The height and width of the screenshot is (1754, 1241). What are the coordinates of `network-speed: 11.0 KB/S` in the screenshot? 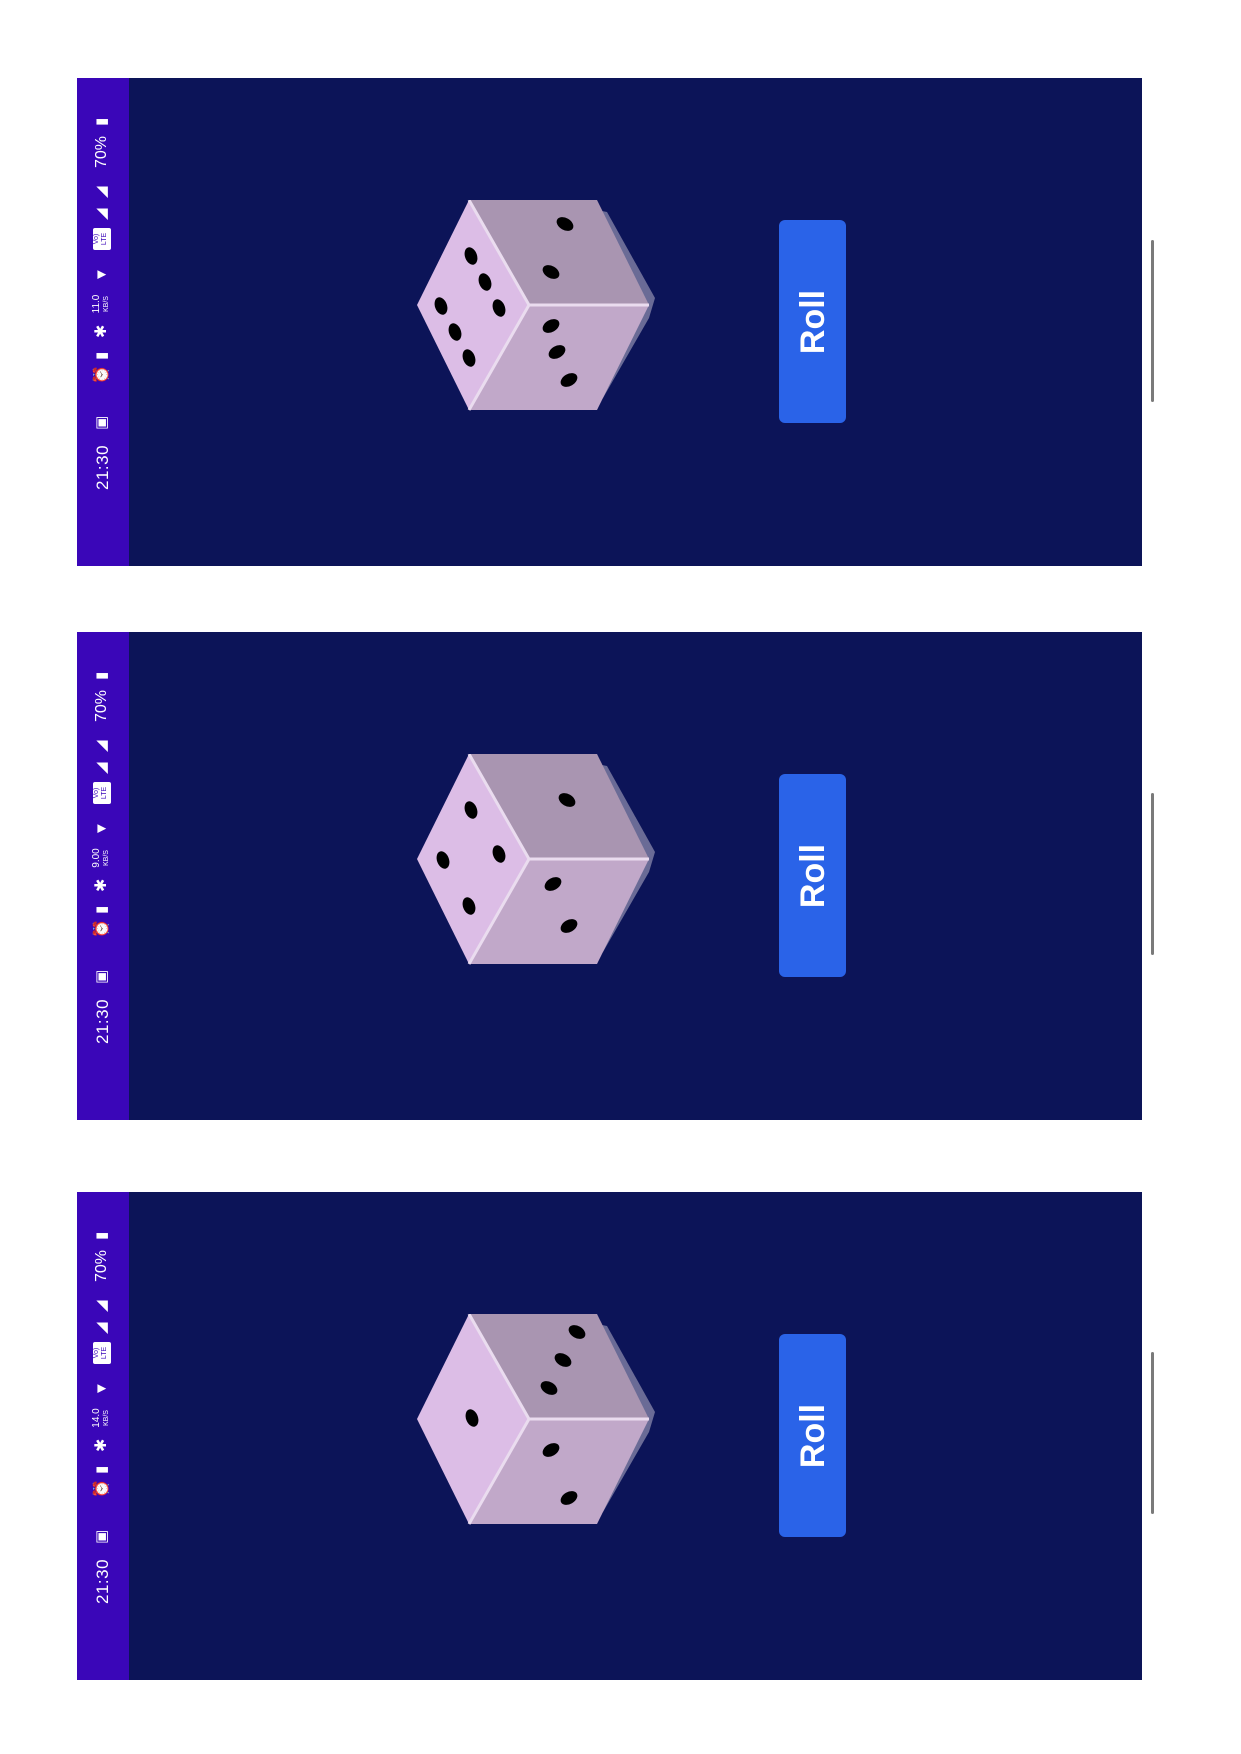 It's located at (100, 304).